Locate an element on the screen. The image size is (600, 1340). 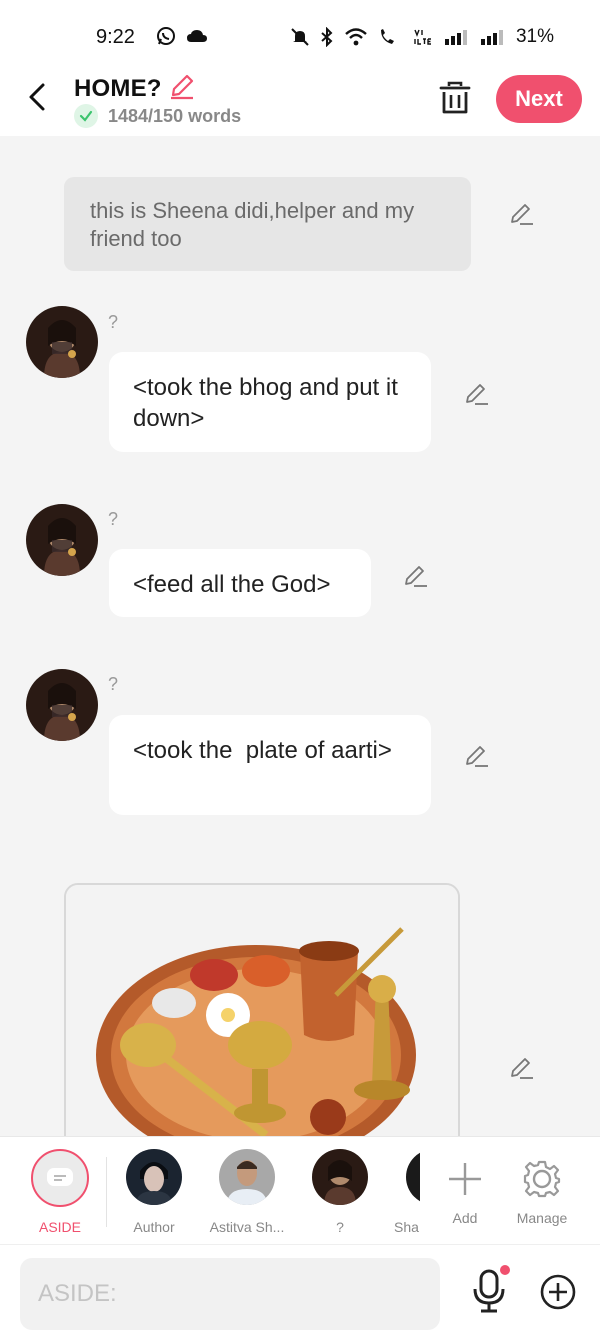
aside-avatar is located at coordinates (60, 1178).